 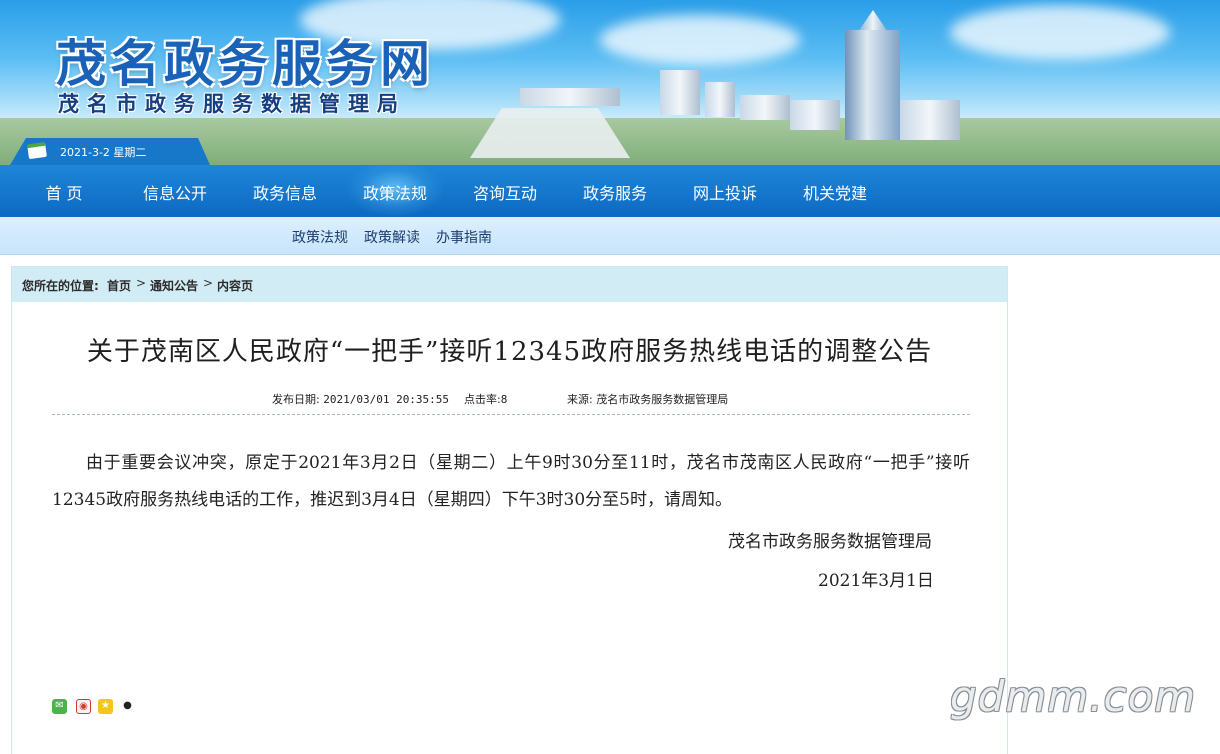 I want to click on title-divider, so click(x=511, y=414).